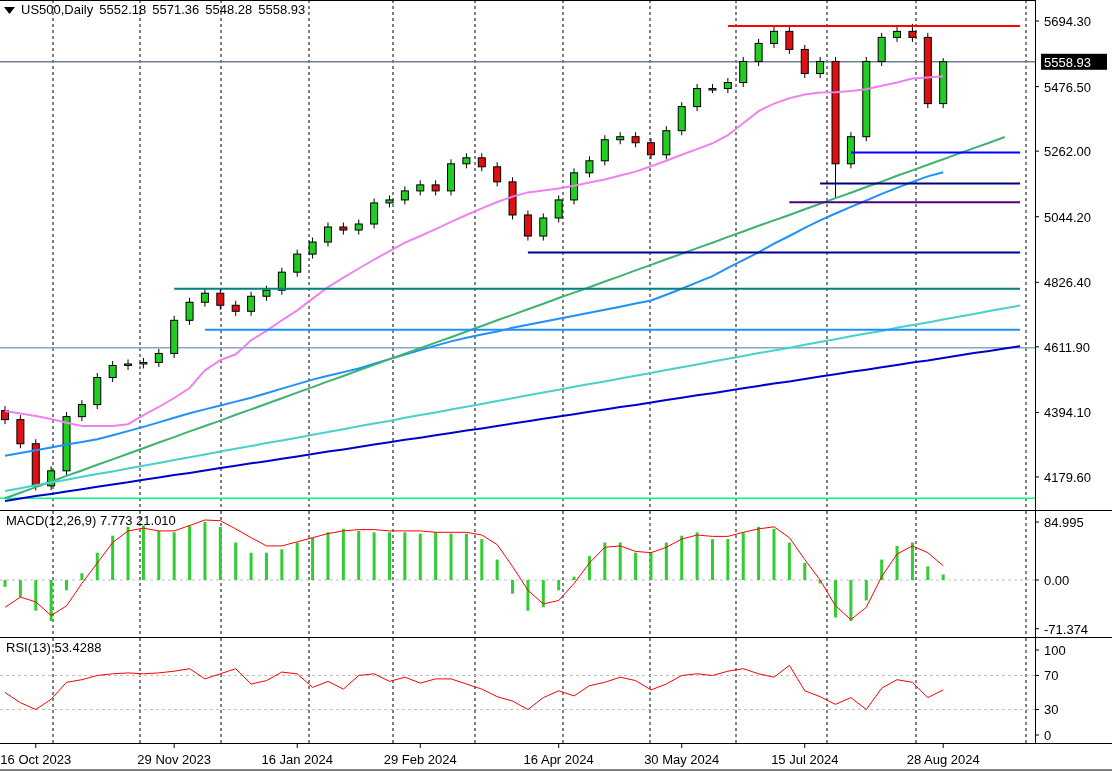 The height and width of the screenshot is (771, 1112). What do you see at coordinates (176, 10) in the screenshot?
I see `price-value: 5571.36` at bounding box center [176, 10].